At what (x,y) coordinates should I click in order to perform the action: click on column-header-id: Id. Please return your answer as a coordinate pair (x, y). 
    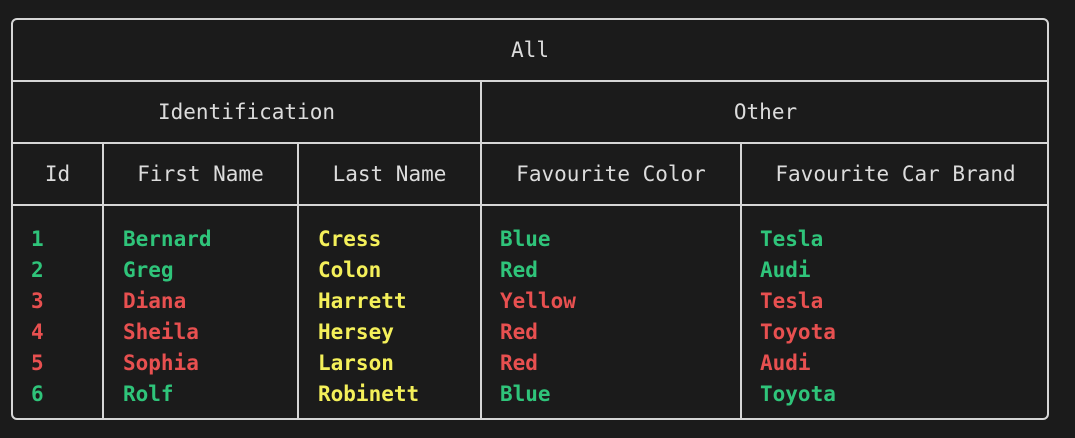
    Looking at the image, I should click on (57, 174).